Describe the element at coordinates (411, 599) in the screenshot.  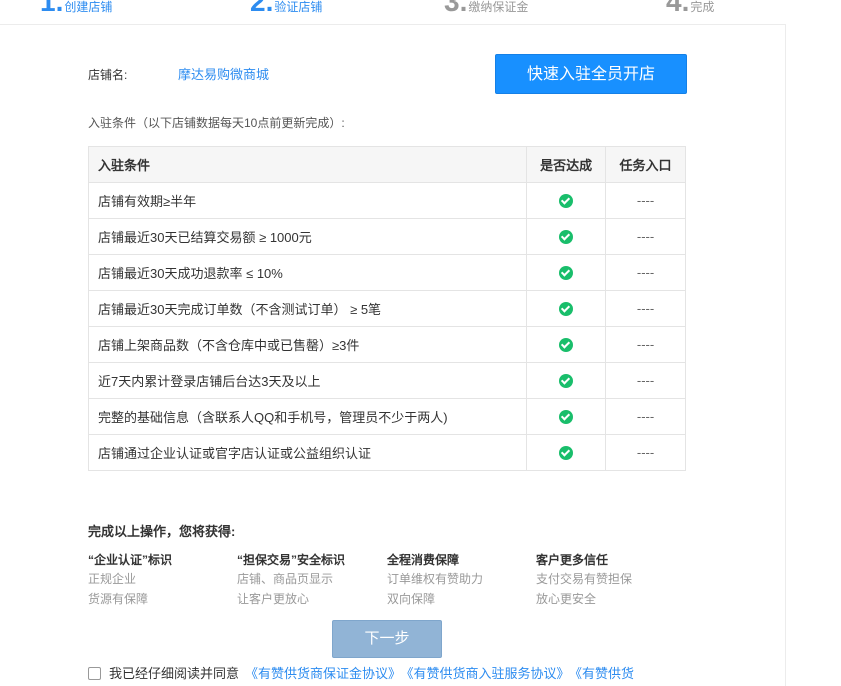
I see `benefit-line: 双向保障` at that location.